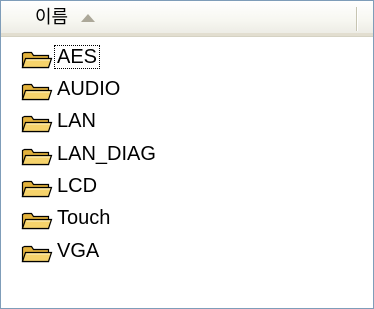 This screenshot has width=374, height=309. I want to click on column-header-bar: 이름, so click(187, 19).